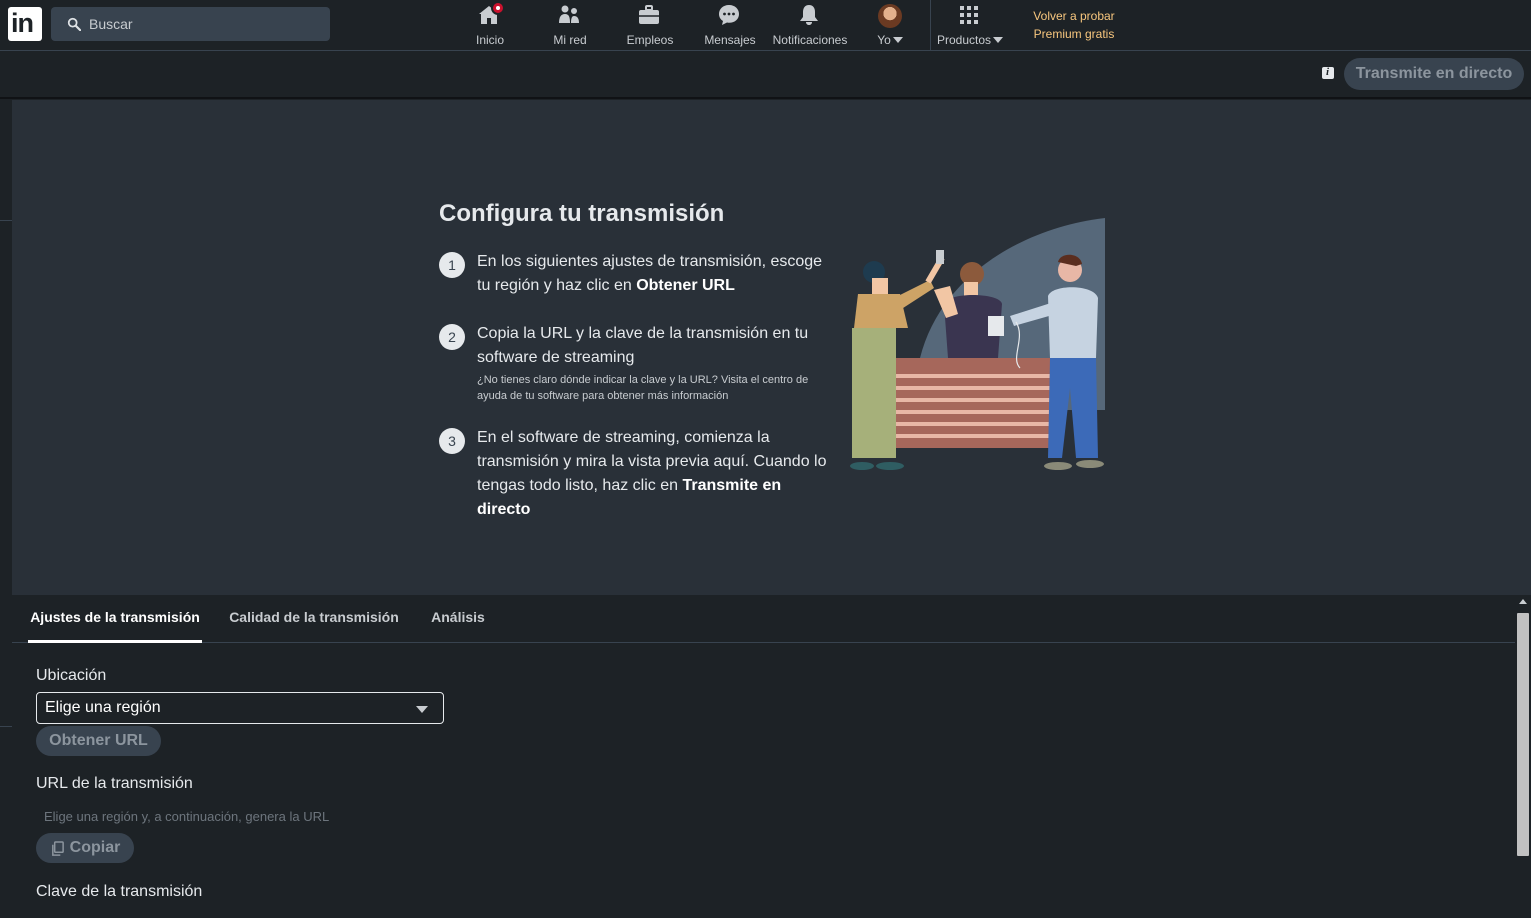 The image size is (1531, 918). Describe the element at coordinates (650, 40) in the screenshot. I see `nav-label: Empleos` at that location.